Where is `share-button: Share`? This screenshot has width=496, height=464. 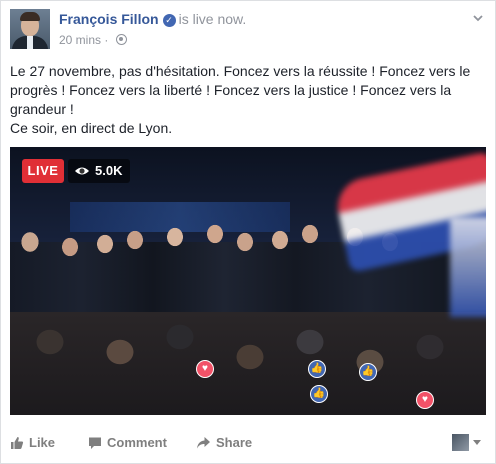
share-button: Share is located at coordinates (224, 442).